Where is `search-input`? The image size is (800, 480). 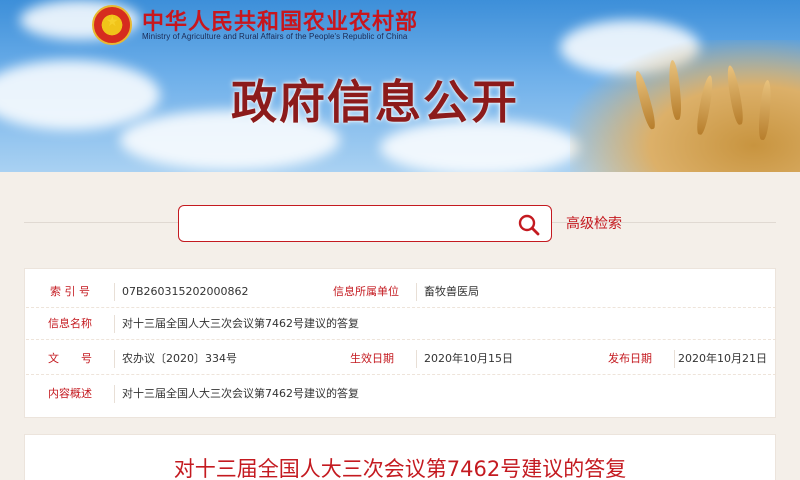
search-input is located at coordinates (347, 224).